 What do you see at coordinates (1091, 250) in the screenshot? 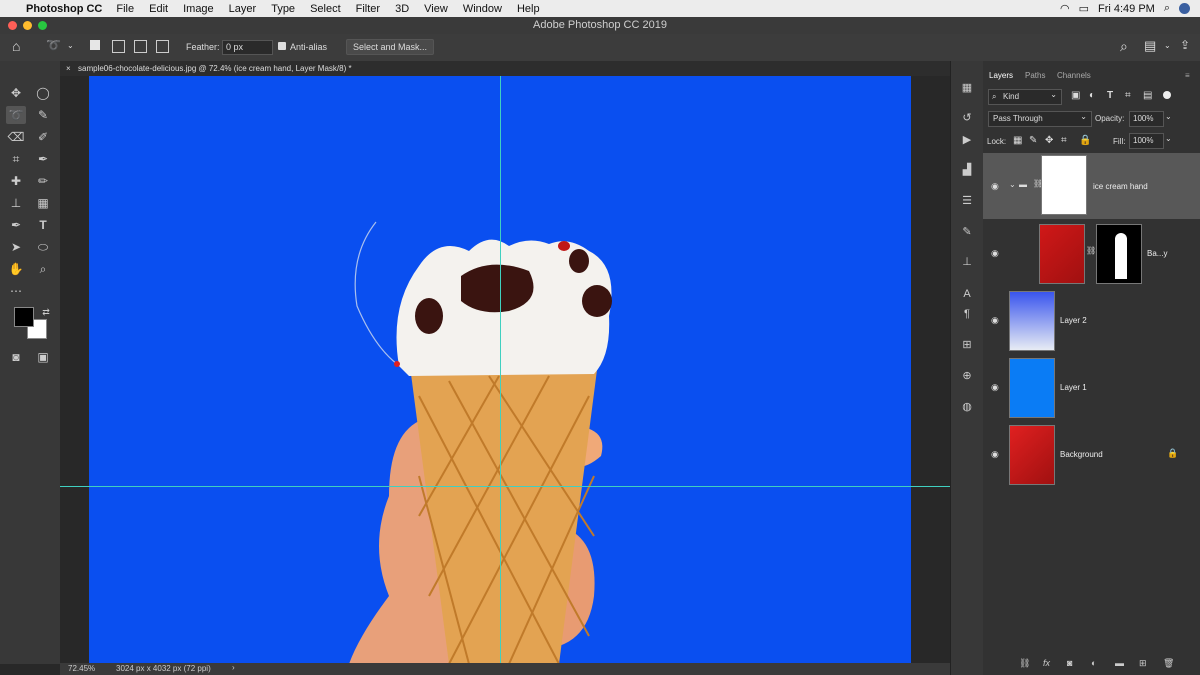
I see `link-icon: ⛓` at bounding box center [1091, 250].